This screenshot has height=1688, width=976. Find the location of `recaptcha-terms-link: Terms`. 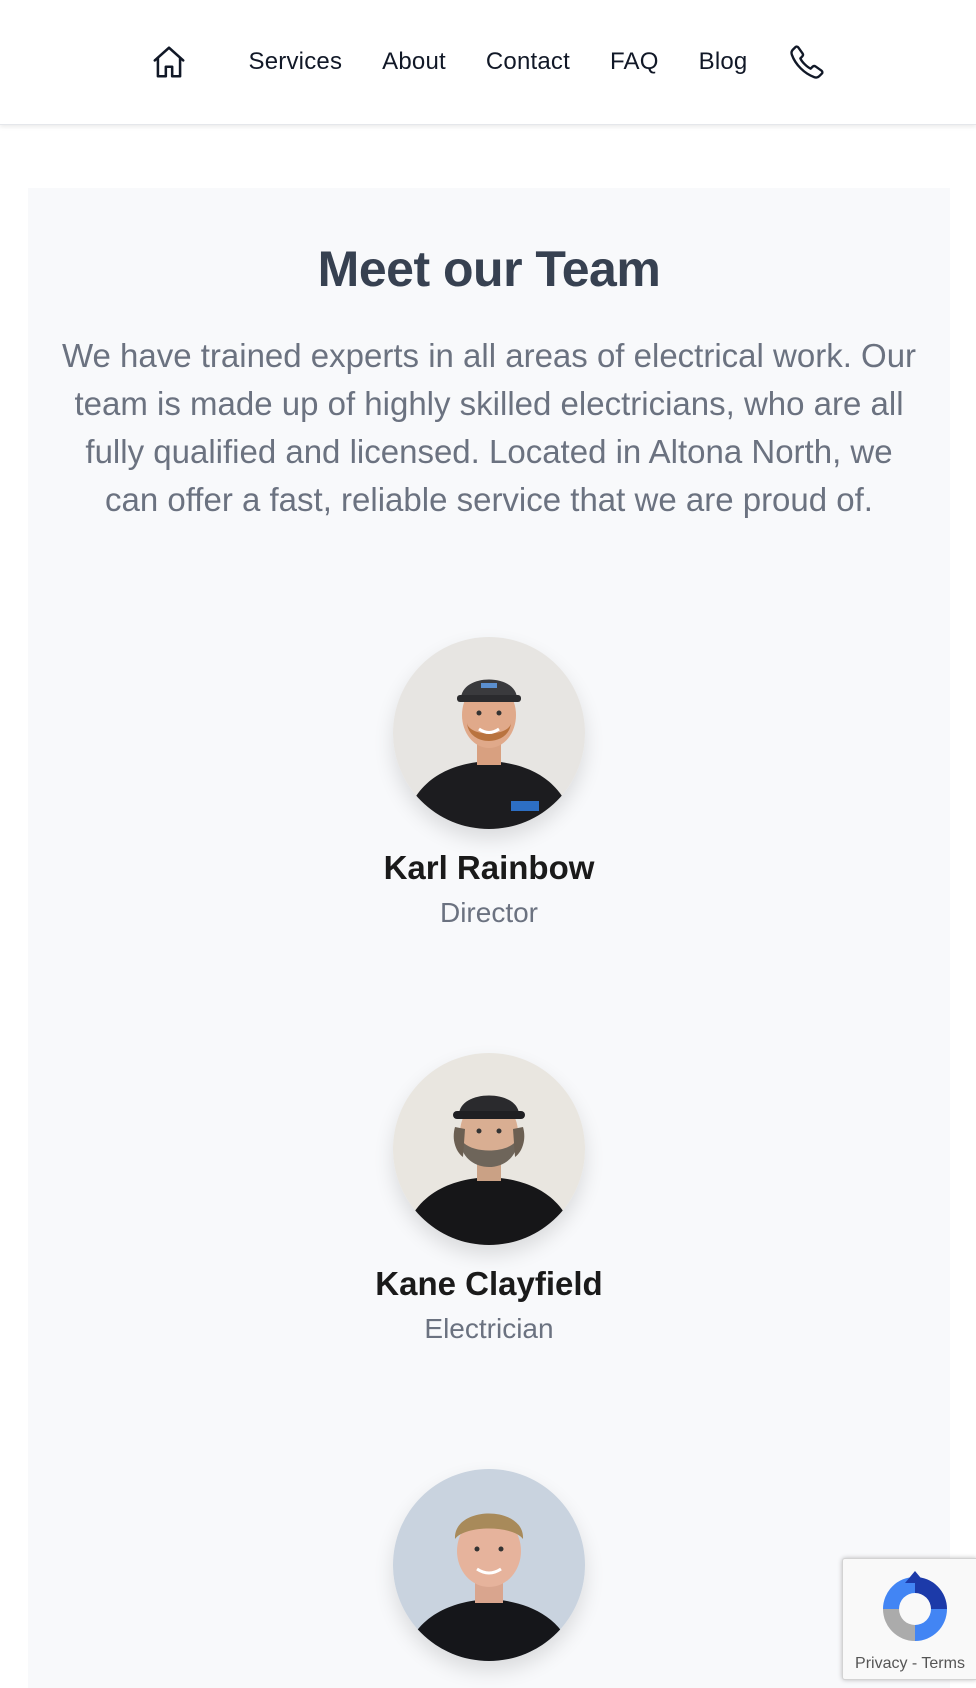

recaptcha-terms-link: Terms is located at coordinates (943, 1663).